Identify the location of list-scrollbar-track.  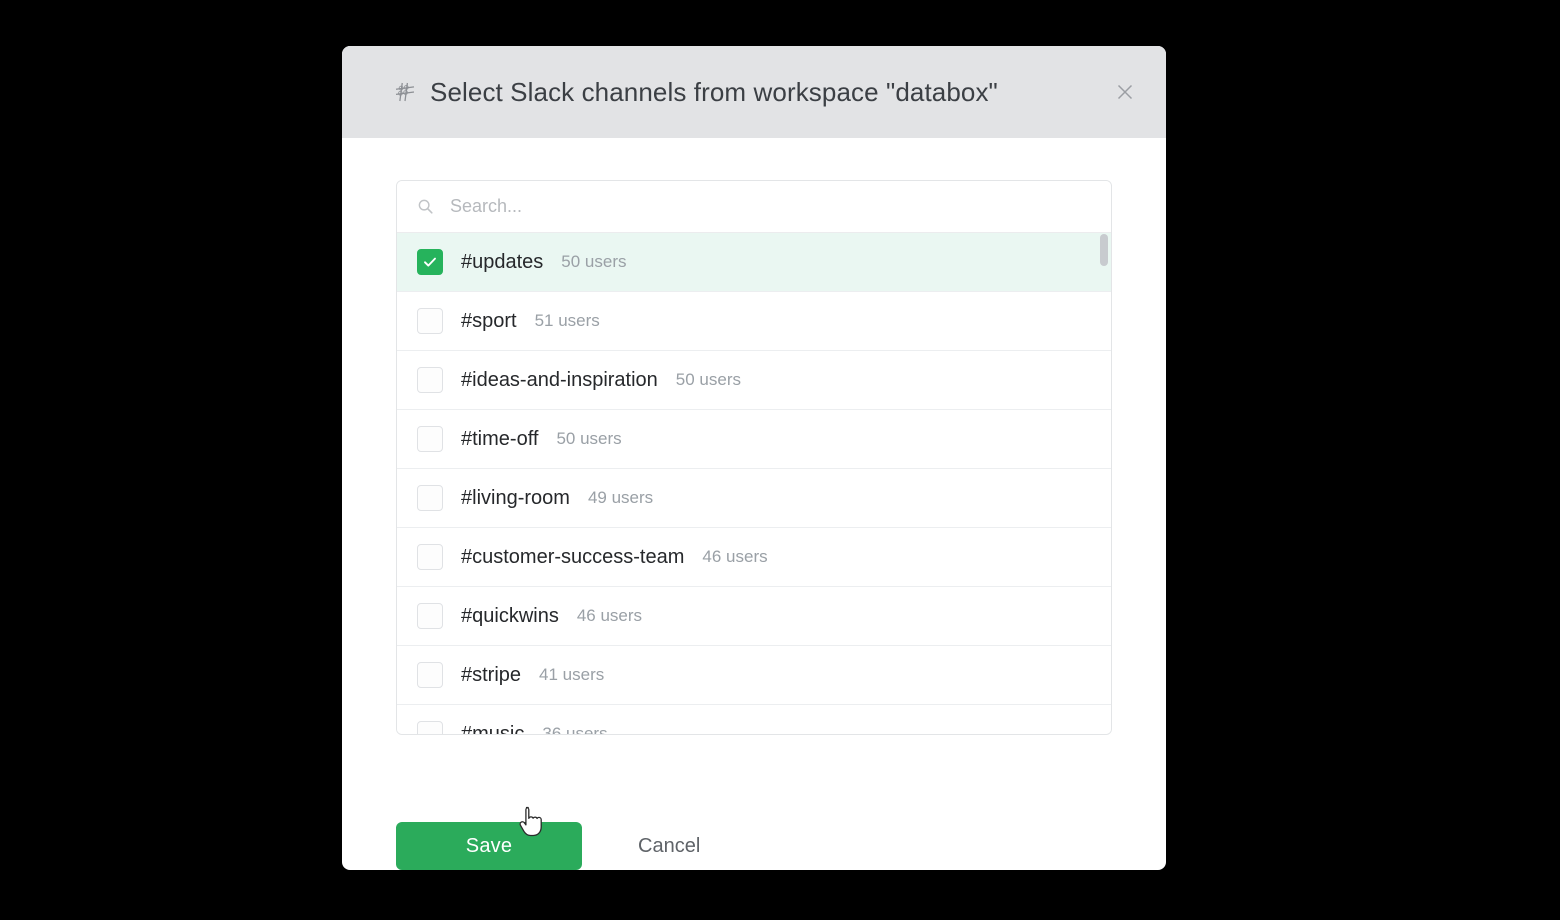
(1104, 482).